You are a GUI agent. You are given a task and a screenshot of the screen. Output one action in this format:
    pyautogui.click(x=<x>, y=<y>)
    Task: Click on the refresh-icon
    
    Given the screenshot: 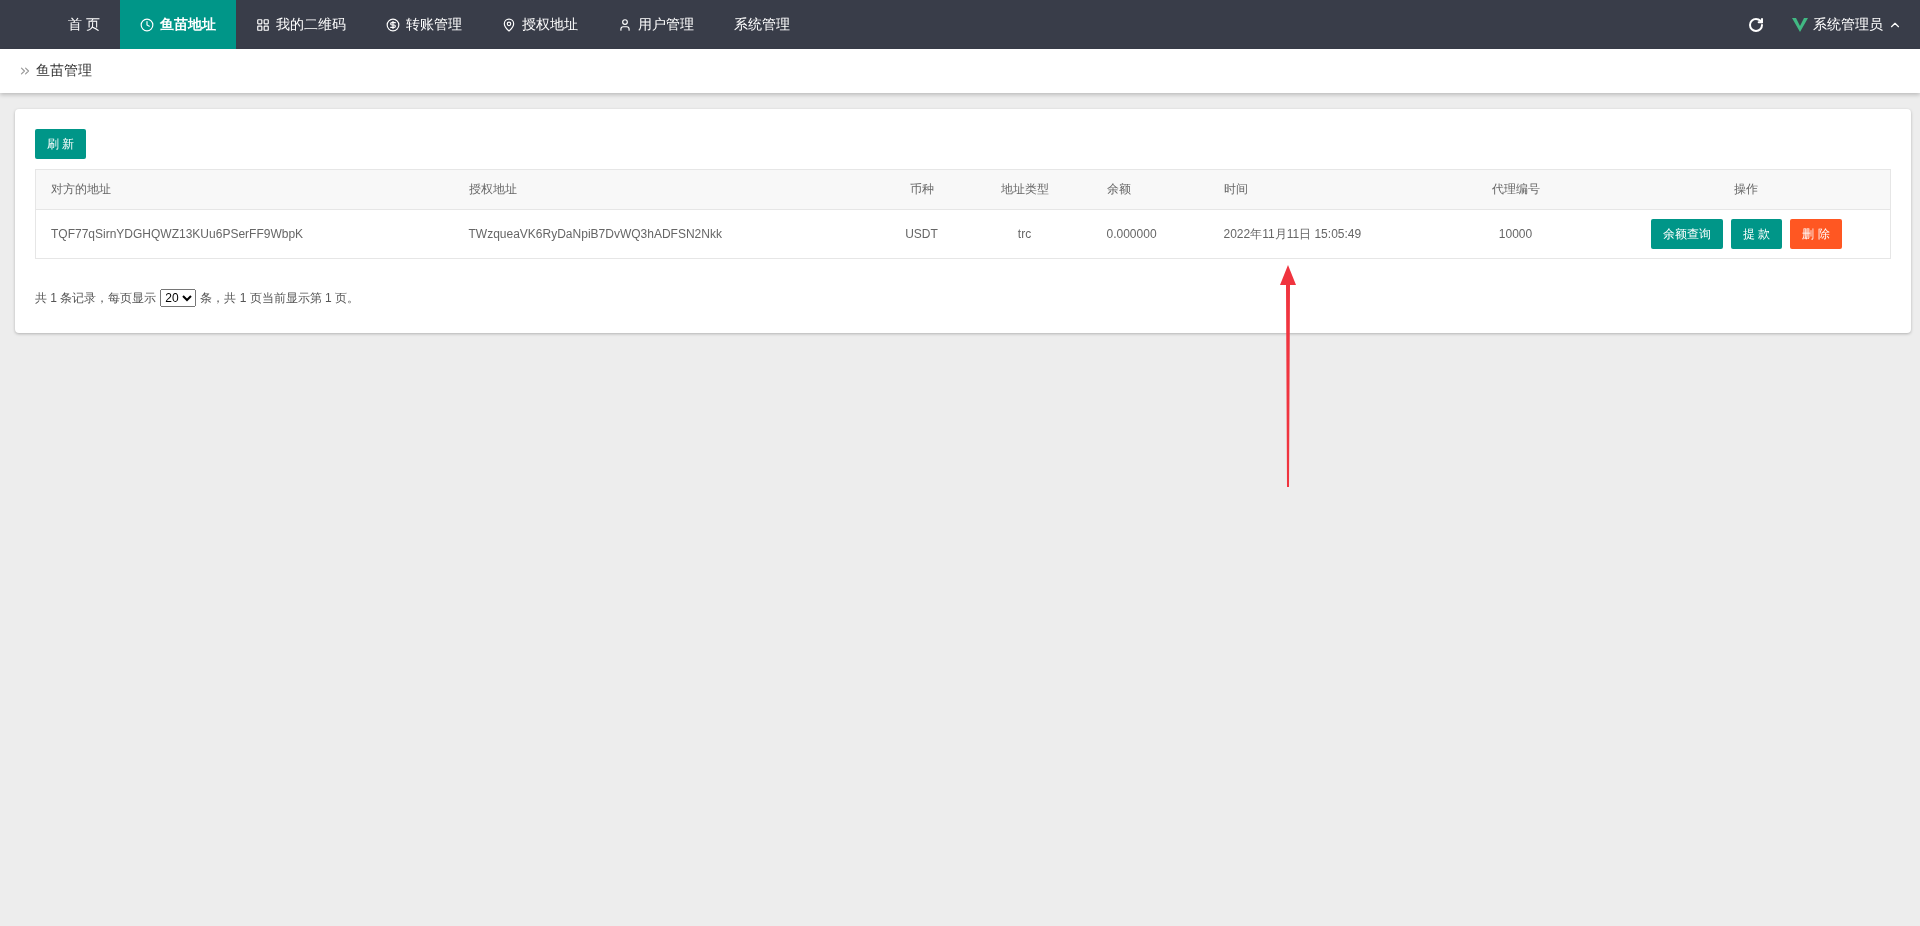 What is the action you would take?
    pyautogui.click(x=1756, y=24)
    